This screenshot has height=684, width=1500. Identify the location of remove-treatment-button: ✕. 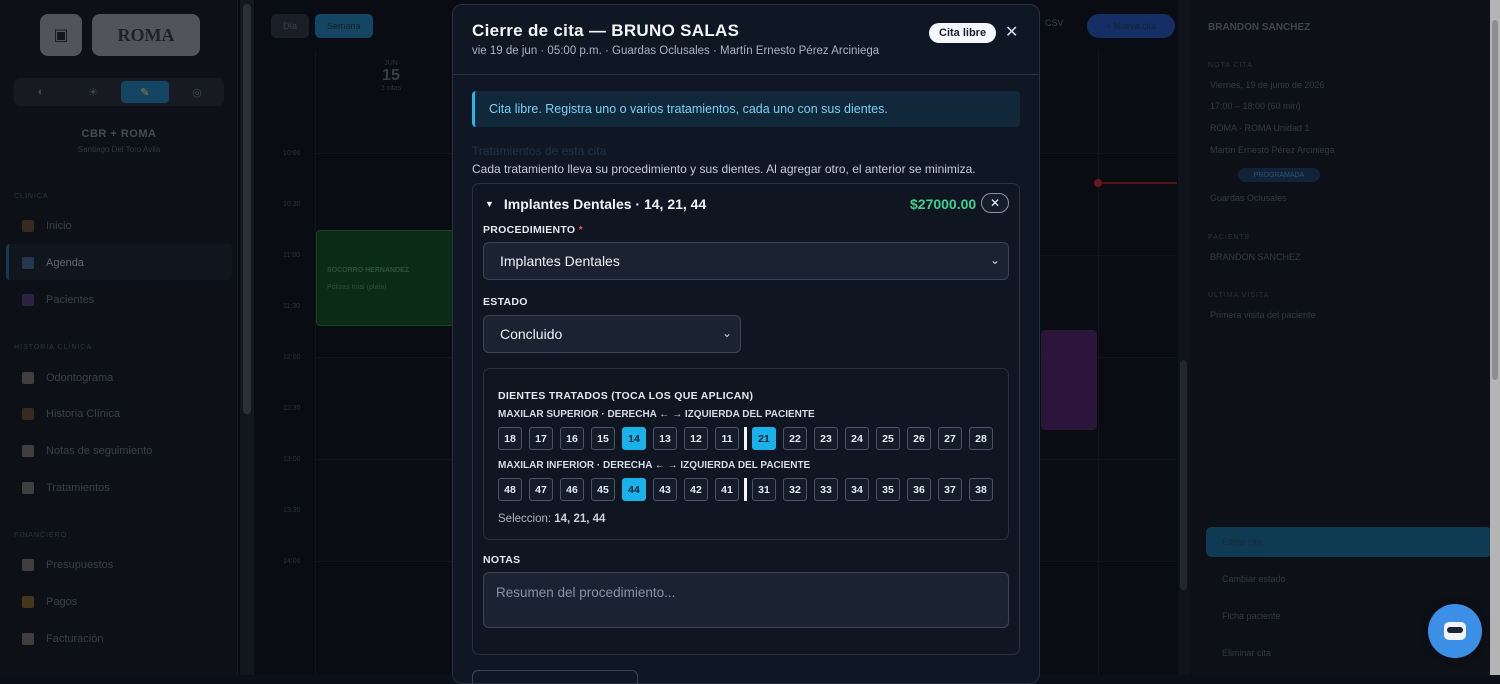
(995, 203).